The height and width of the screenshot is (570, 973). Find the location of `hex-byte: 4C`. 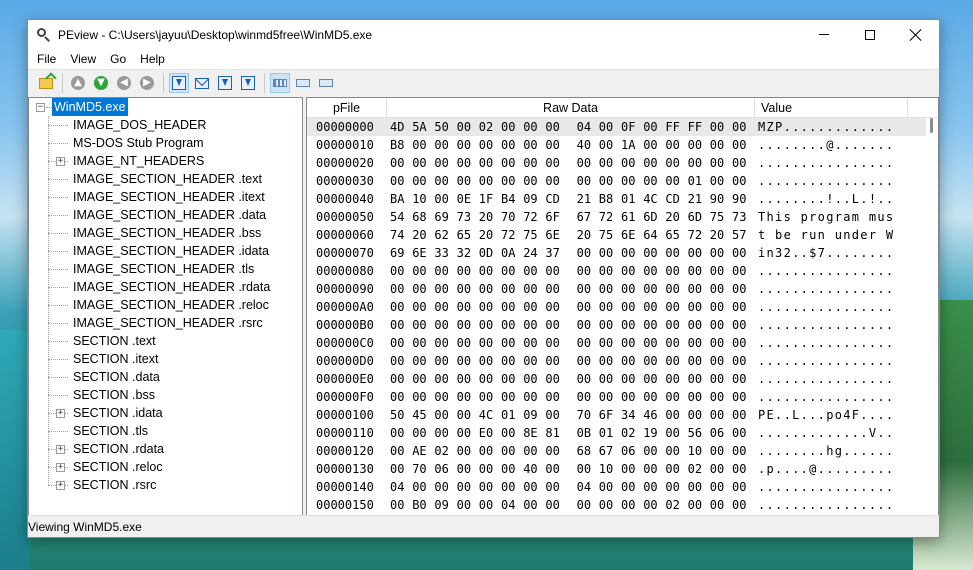

hex-byte: 4C is located at coordinates (486, 415).